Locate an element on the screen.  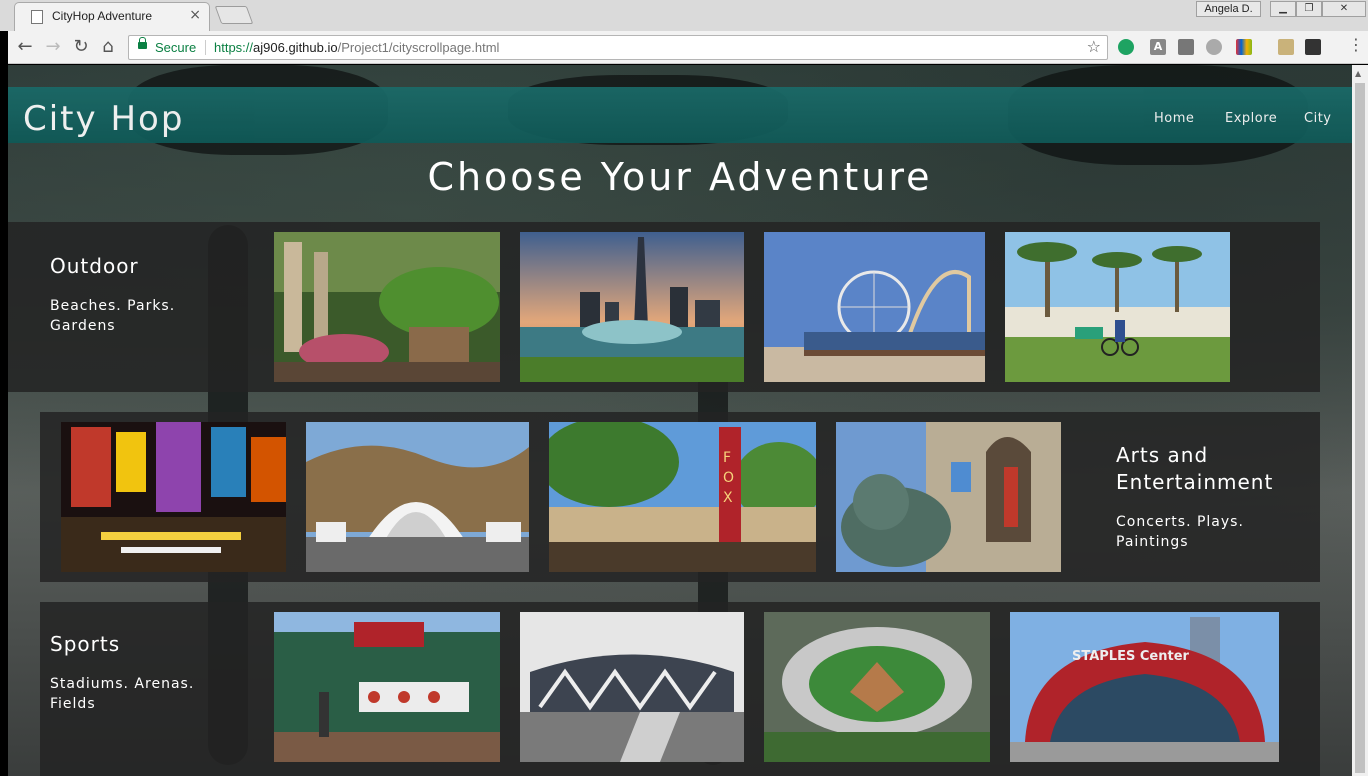
panel-title: Outdoor is located at coordinates (94, 266).